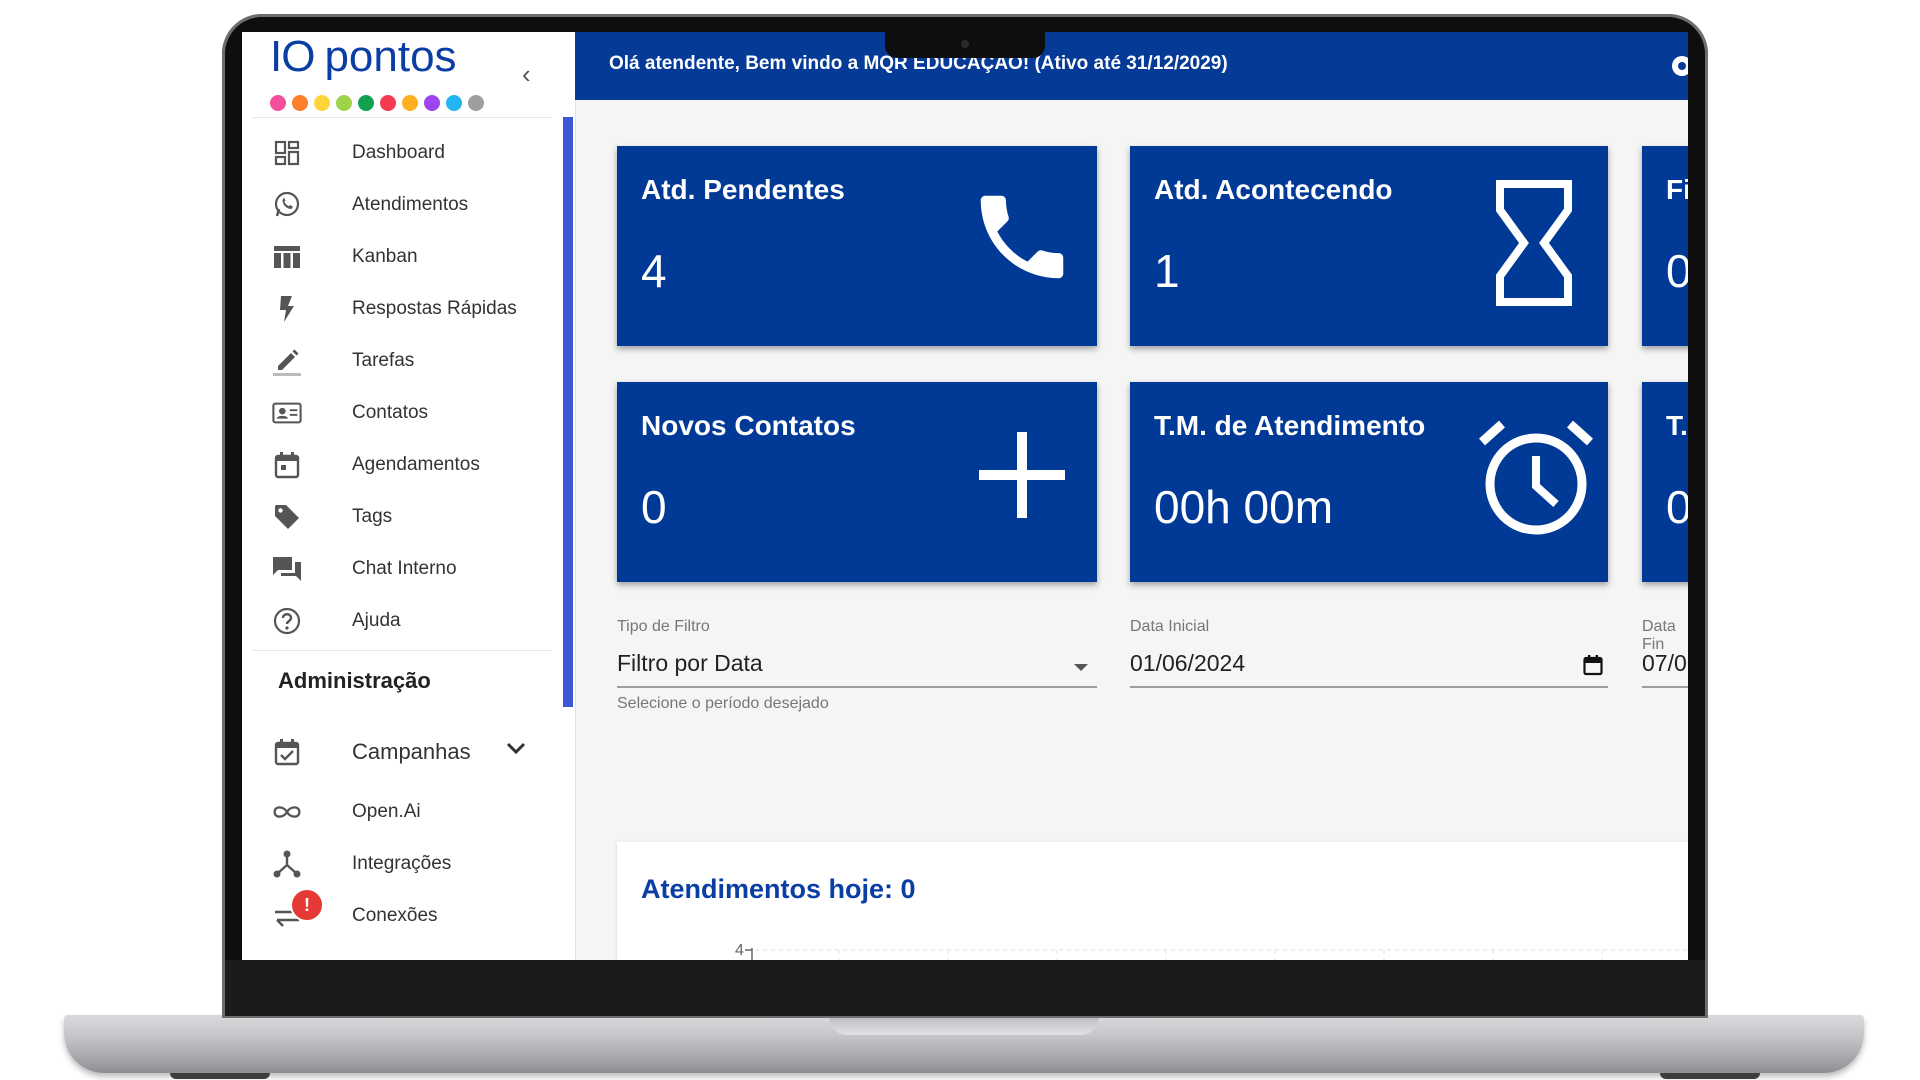  I want to click on sidebar-item-label: Contatos, so click(390, 412).